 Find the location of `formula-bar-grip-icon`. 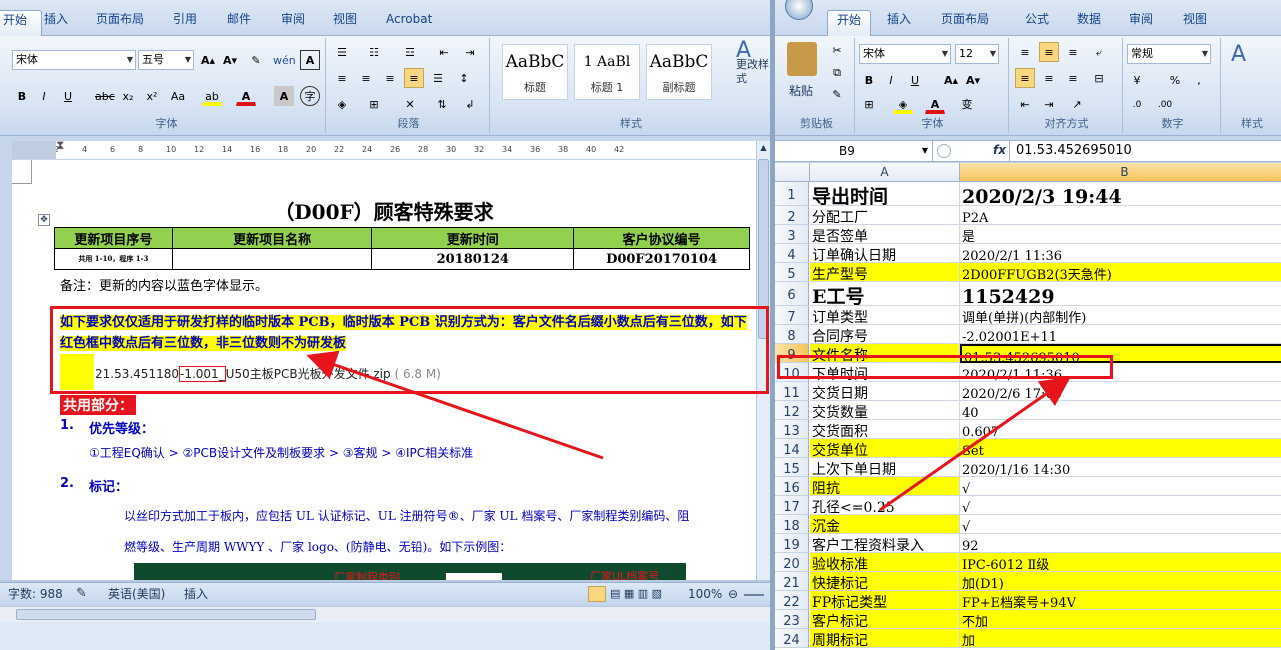

formula-bar-grip-icon is located at coordinates (944, 151).